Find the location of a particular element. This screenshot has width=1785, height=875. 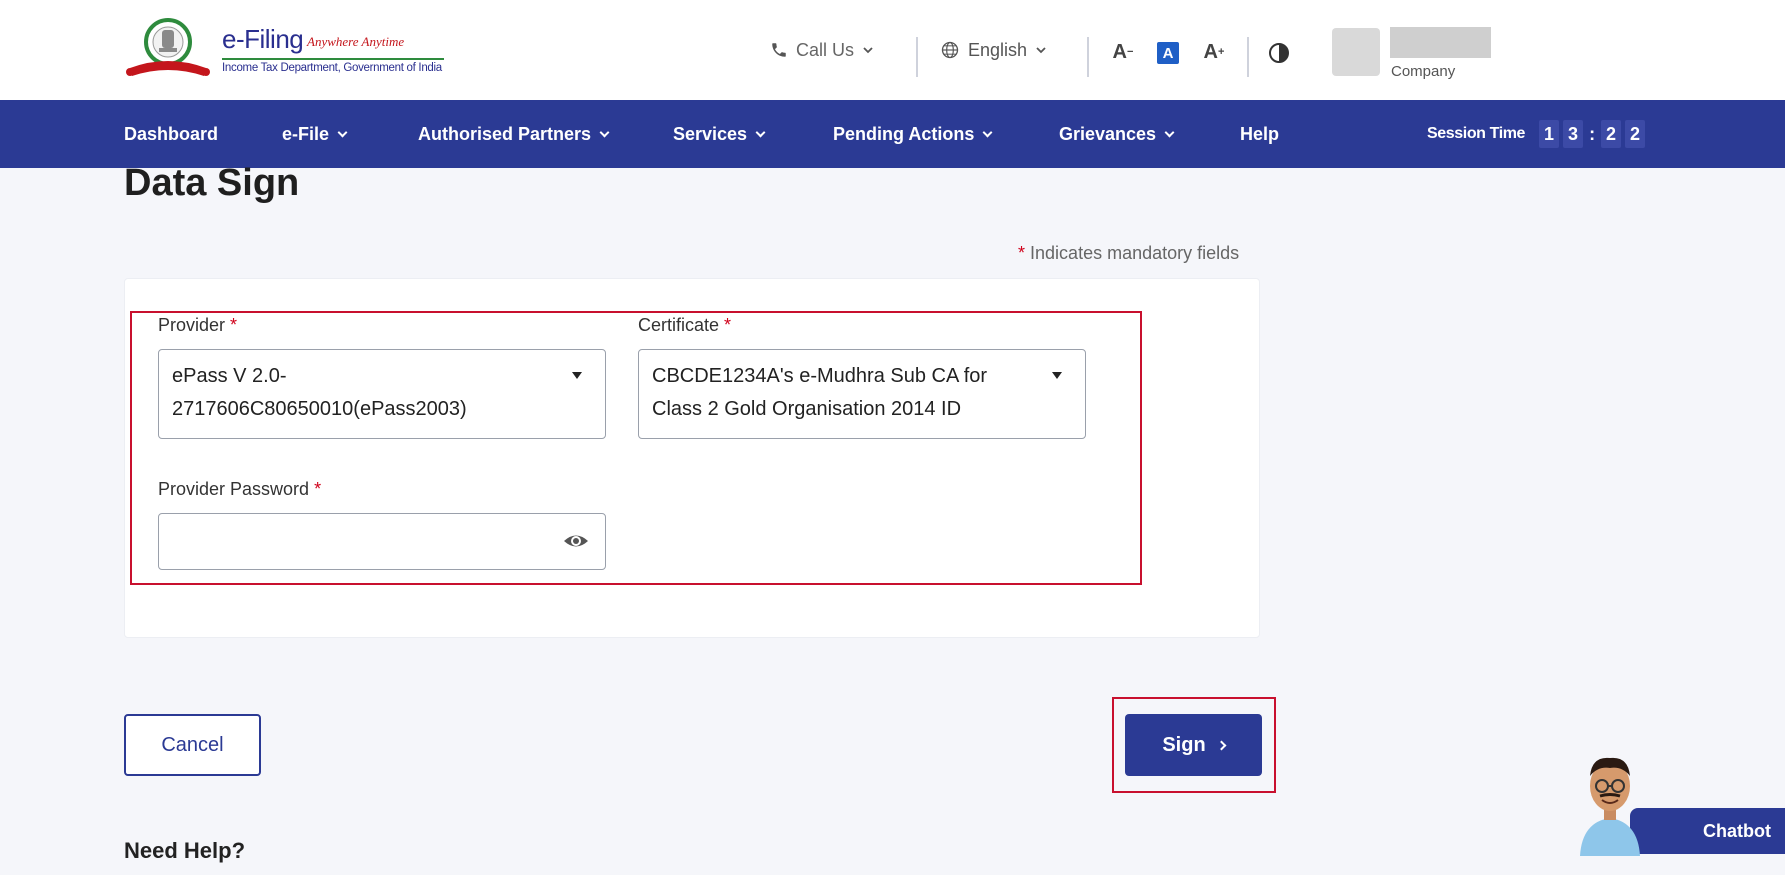

avatar is located at coordinates (1356, 52).